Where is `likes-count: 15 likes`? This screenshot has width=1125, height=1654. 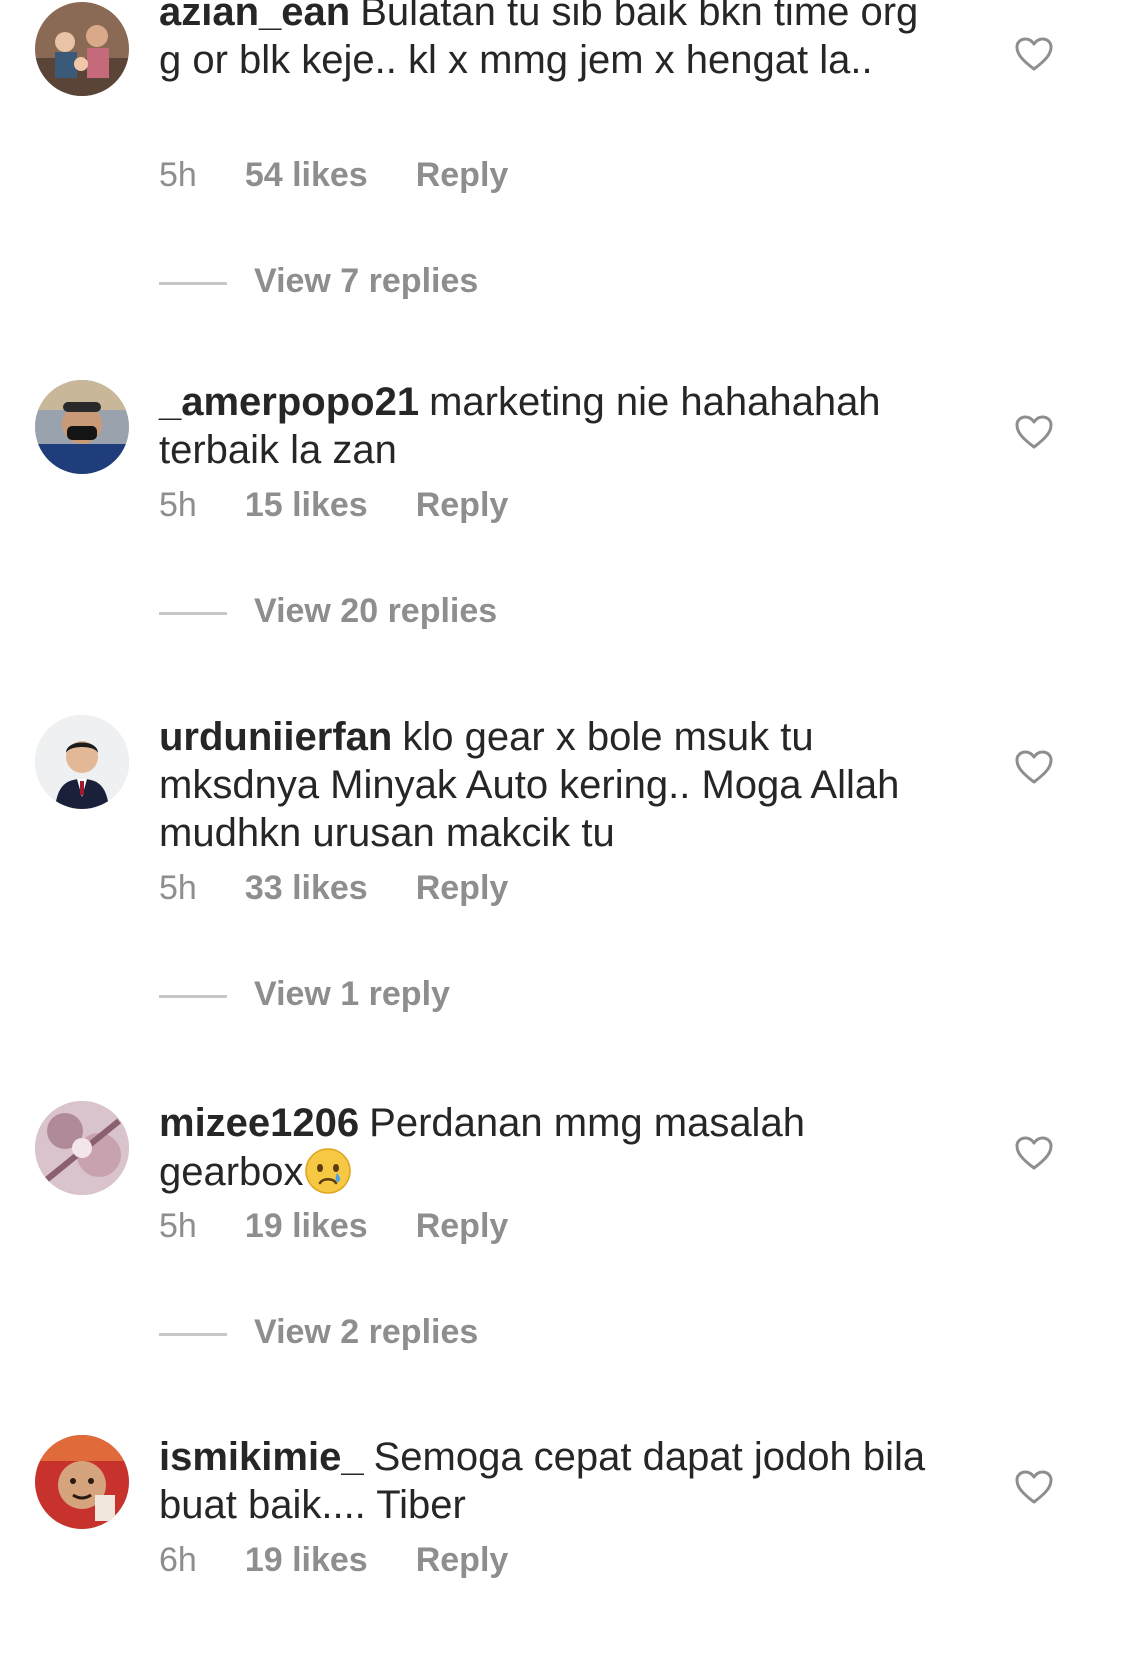
likes-count: 15 likes is located at coordinates (306, 505).